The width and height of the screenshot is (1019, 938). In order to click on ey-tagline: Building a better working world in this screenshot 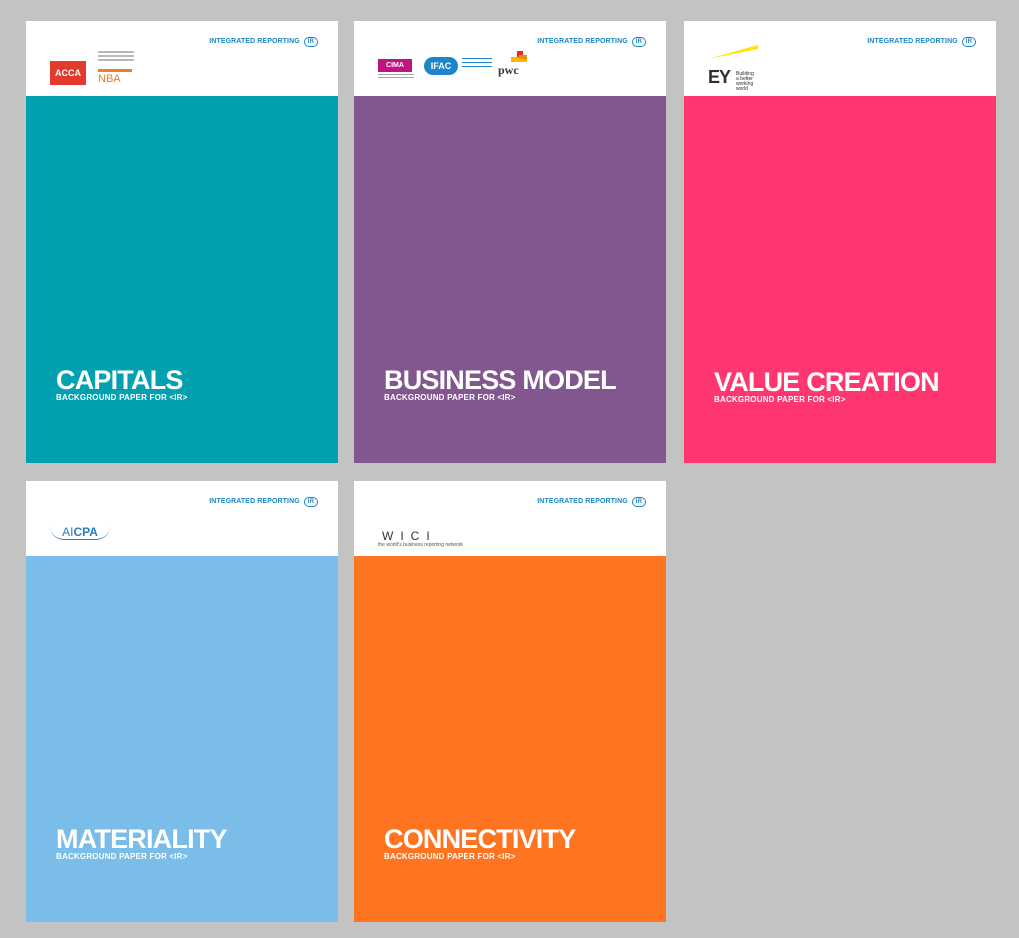, I will do `click(745, 81)`.